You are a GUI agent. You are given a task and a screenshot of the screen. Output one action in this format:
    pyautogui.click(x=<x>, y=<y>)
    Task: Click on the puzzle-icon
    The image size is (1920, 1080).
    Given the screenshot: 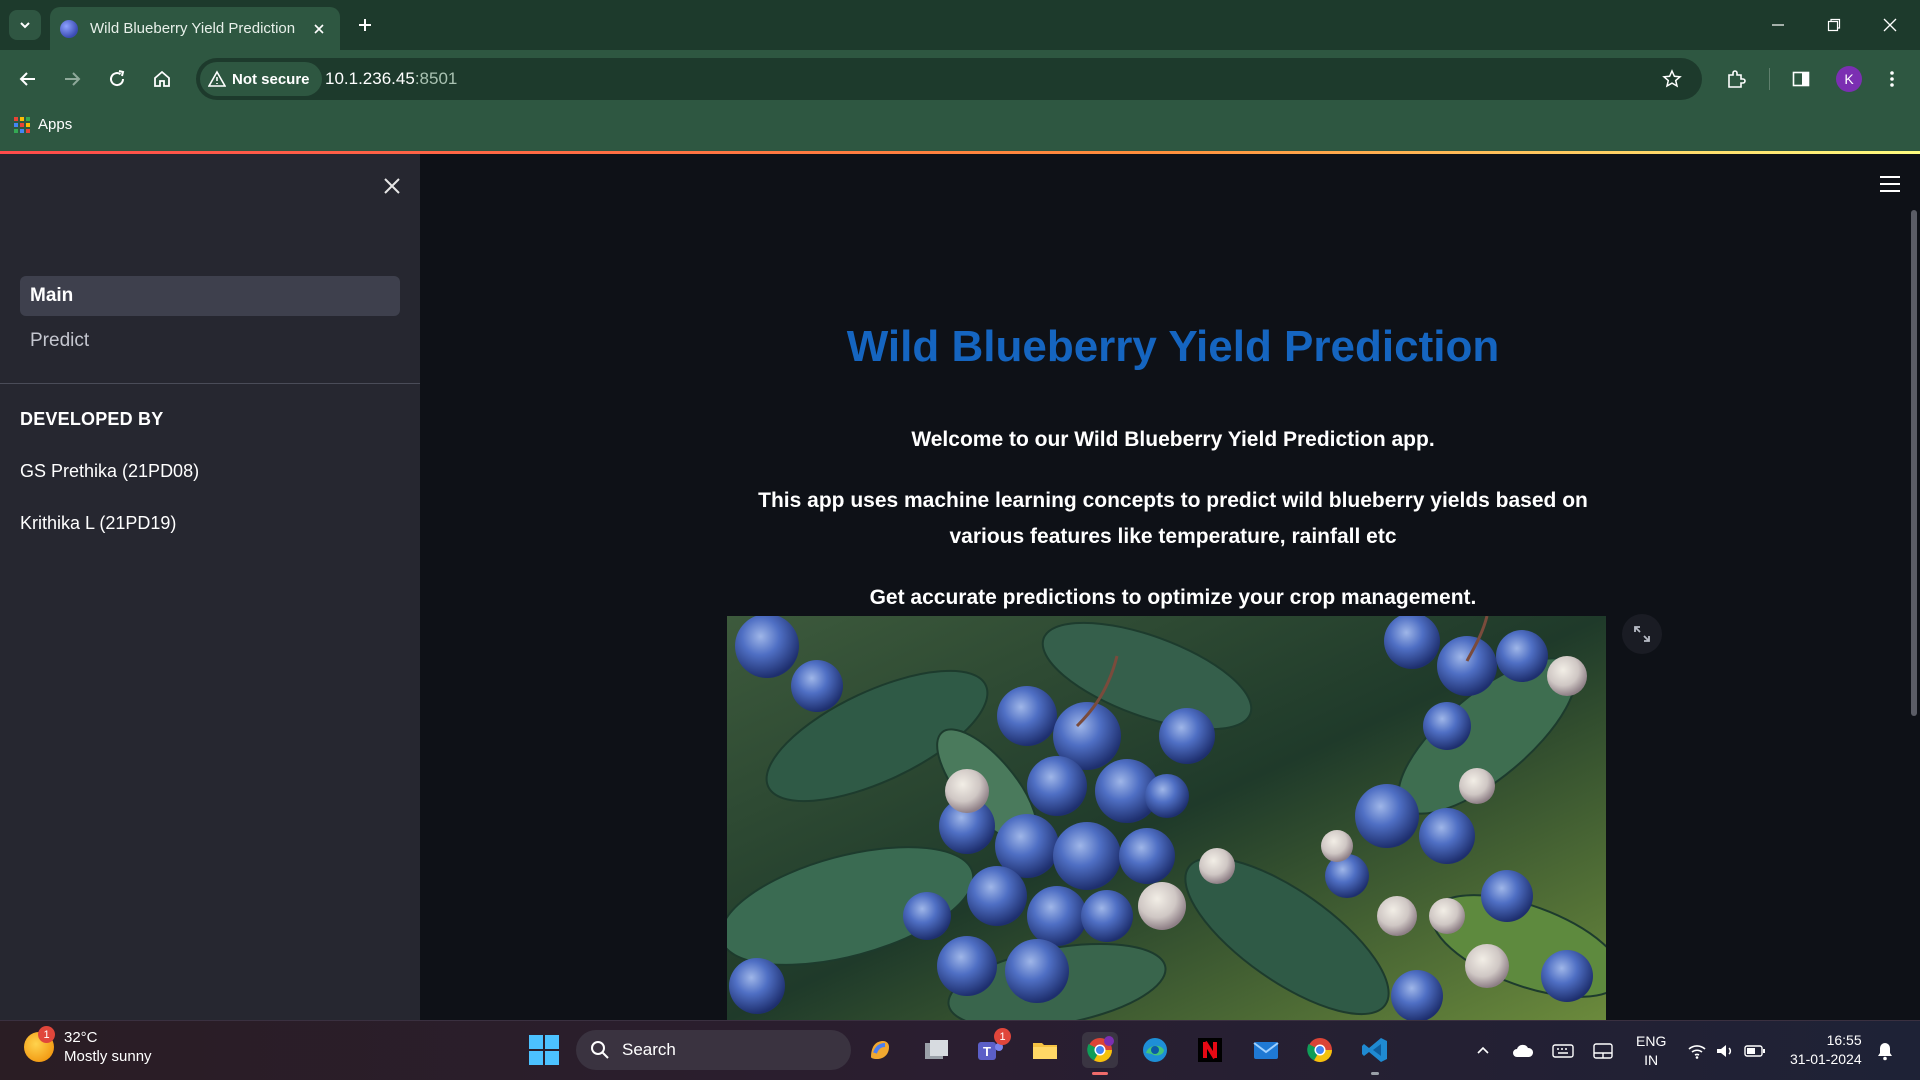 What is the action you would take?
    pyautogui.click(x=1737, y=79)
    